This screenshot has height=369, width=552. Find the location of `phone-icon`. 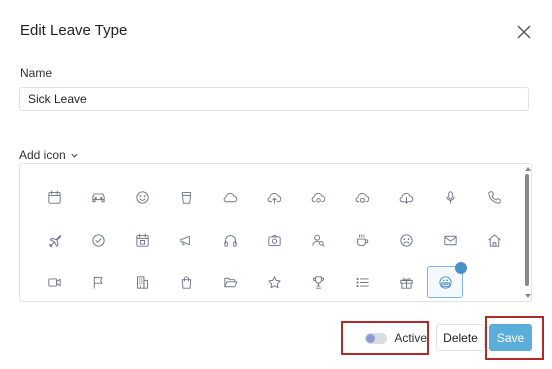

phone-icon is located at coordinates (494, 197).